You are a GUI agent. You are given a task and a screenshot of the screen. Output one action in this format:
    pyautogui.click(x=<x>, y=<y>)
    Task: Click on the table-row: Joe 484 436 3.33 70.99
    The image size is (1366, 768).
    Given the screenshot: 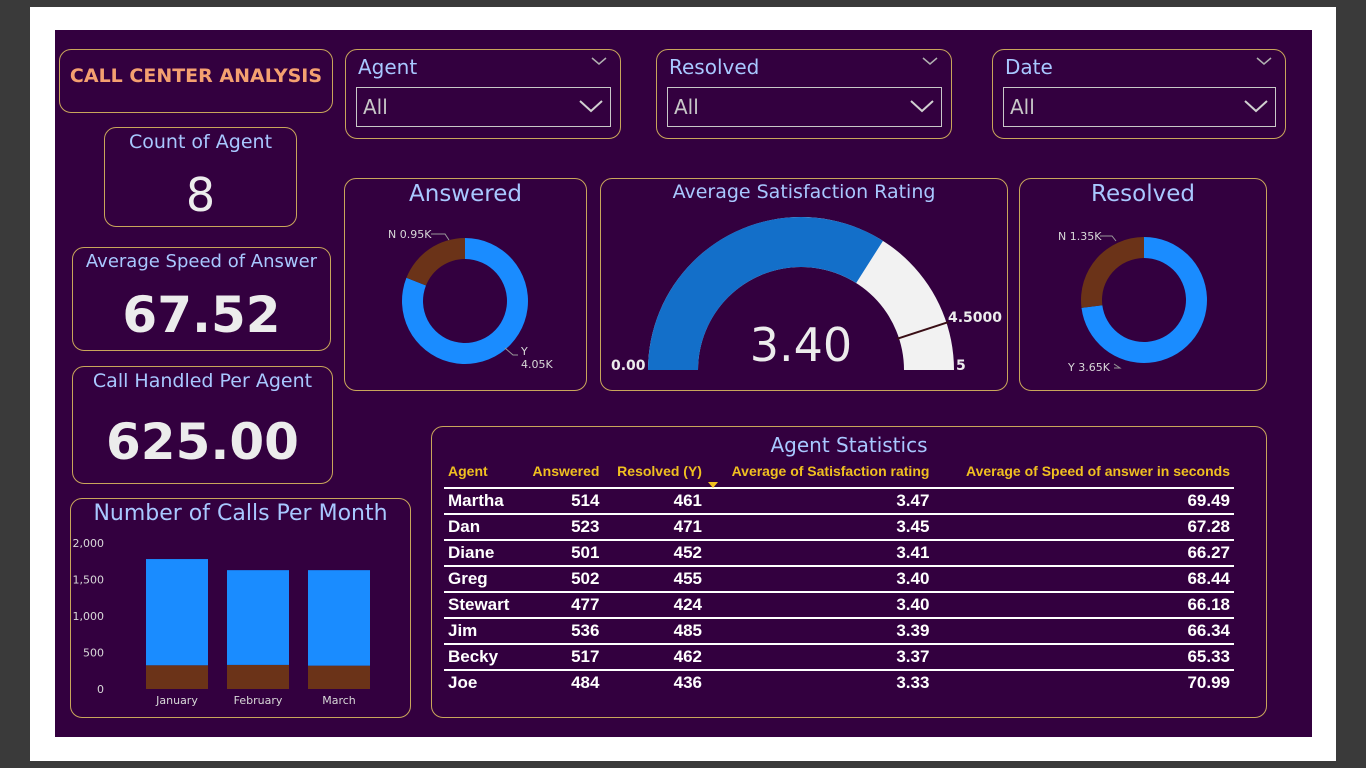 What is the action you would take?
    pyautogui.click(x=839, y=682)
    